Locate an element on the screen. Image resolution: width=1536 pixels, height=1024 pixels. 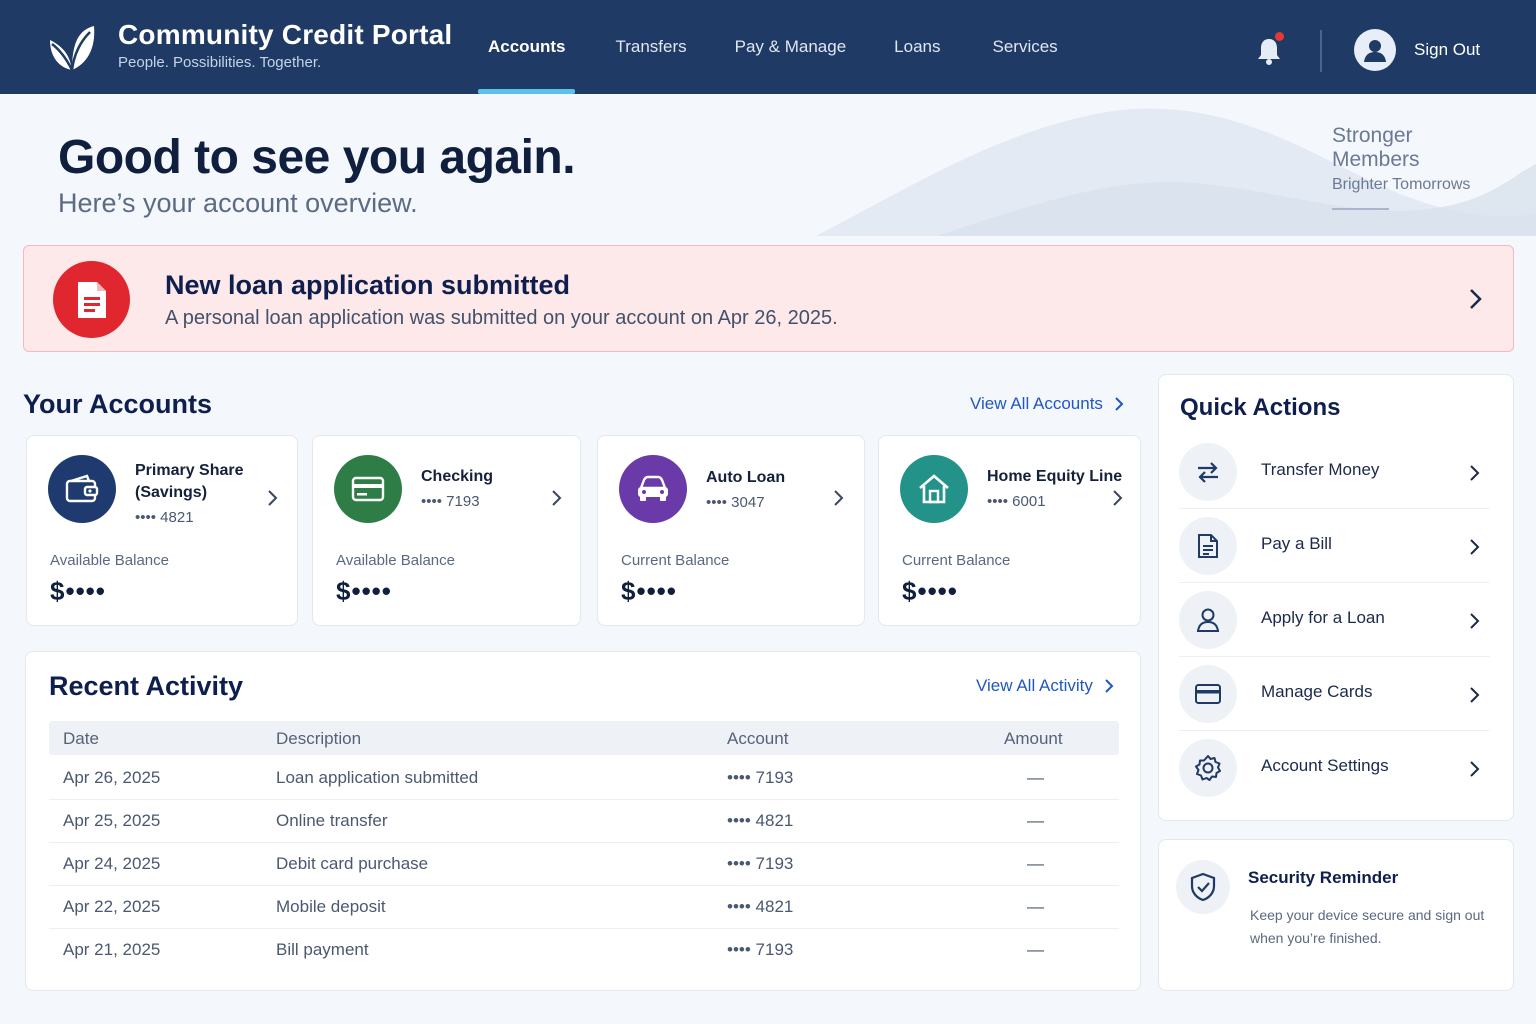
balance-label: Current Balance is located at coordinates (956, 560).